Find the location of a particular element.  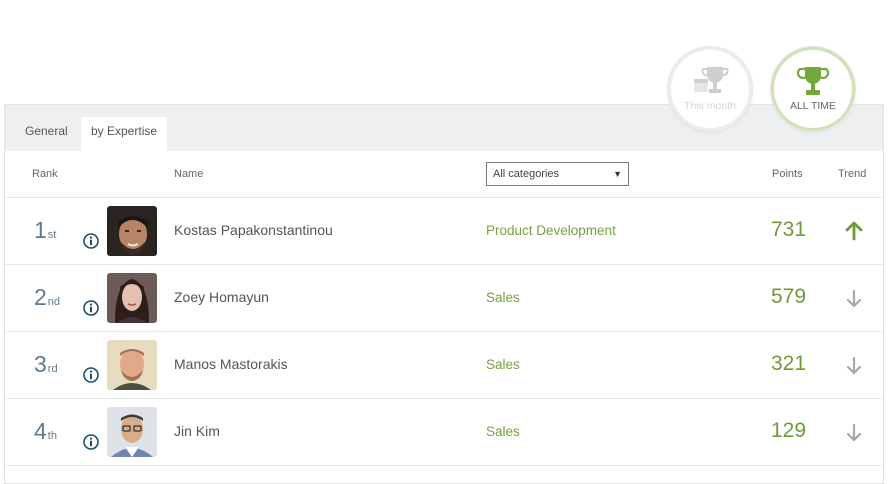

leader-name: Manos Mastorakis is located at coordinates (231, 364).